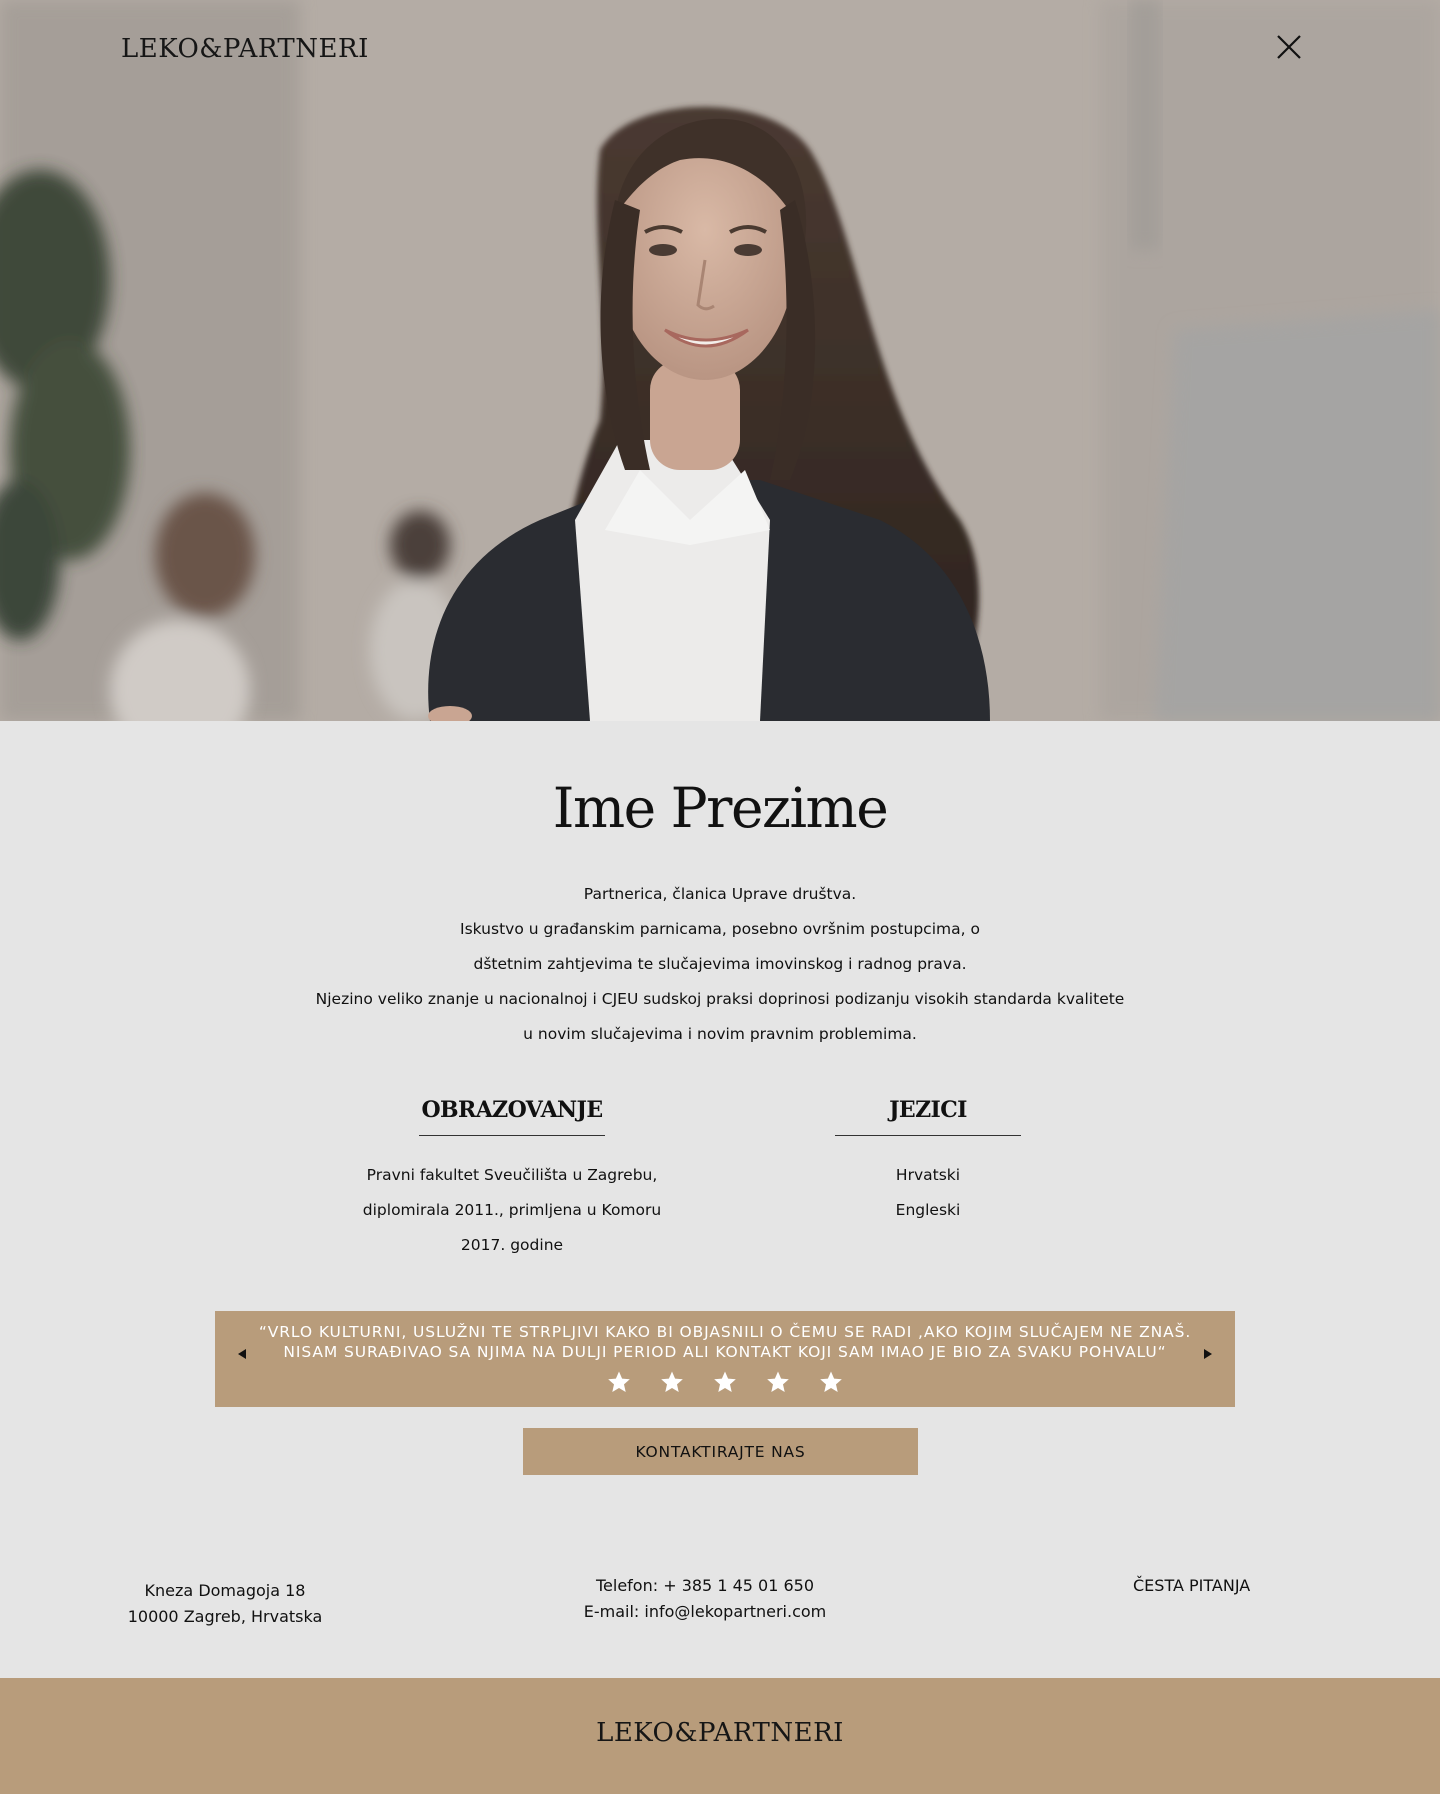 The image size is (1440, 1794). Describe the element at coordinates (928, 1193) in the screenshot. I see `languages-list: Hrvatski Engleski` at that location.